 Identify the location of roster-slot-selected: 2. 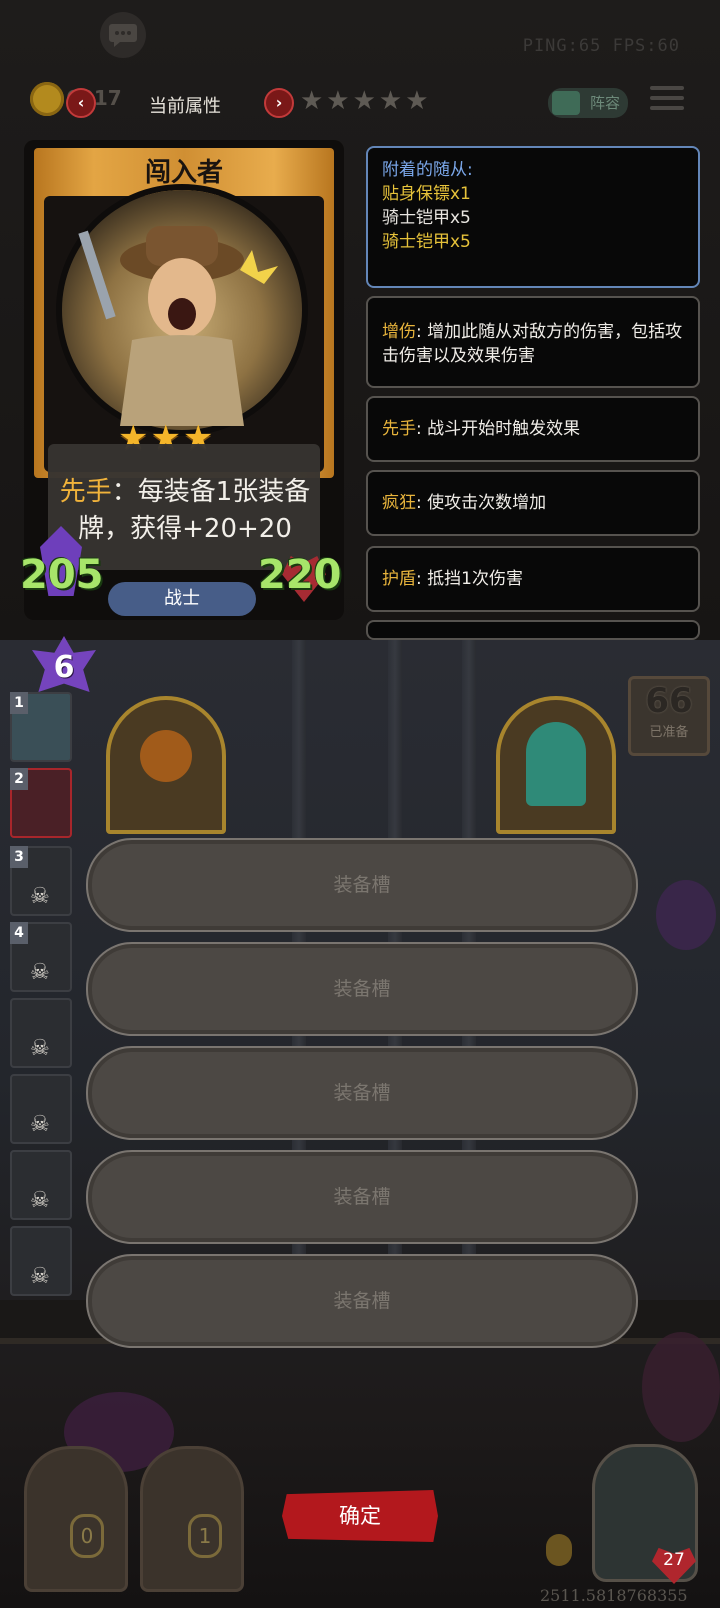
(41, 803).